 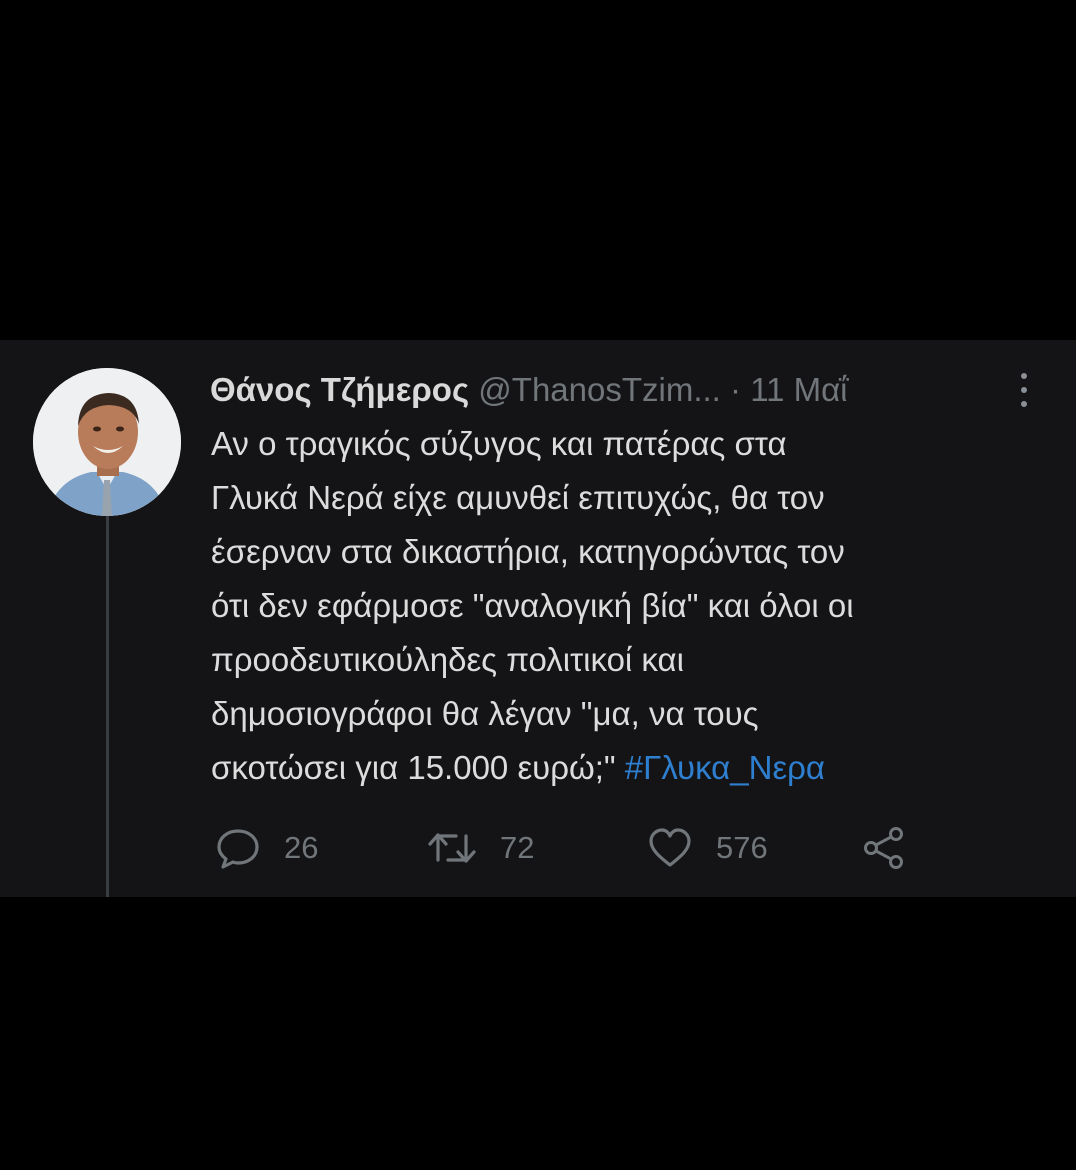 I want to click on tweet-actions: 26 72 576, so click(x=564, y=848).